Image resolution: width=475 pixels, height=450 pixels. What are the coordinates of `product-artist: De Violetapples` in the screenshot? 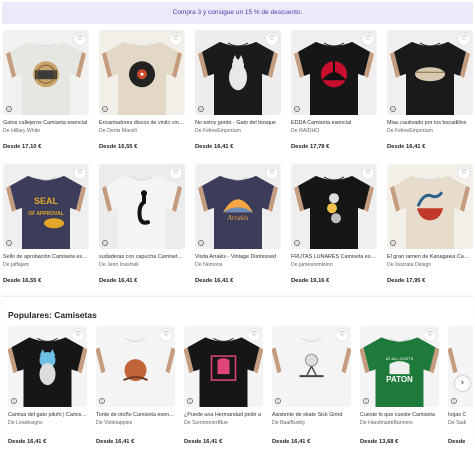 It's located at (135, 423).